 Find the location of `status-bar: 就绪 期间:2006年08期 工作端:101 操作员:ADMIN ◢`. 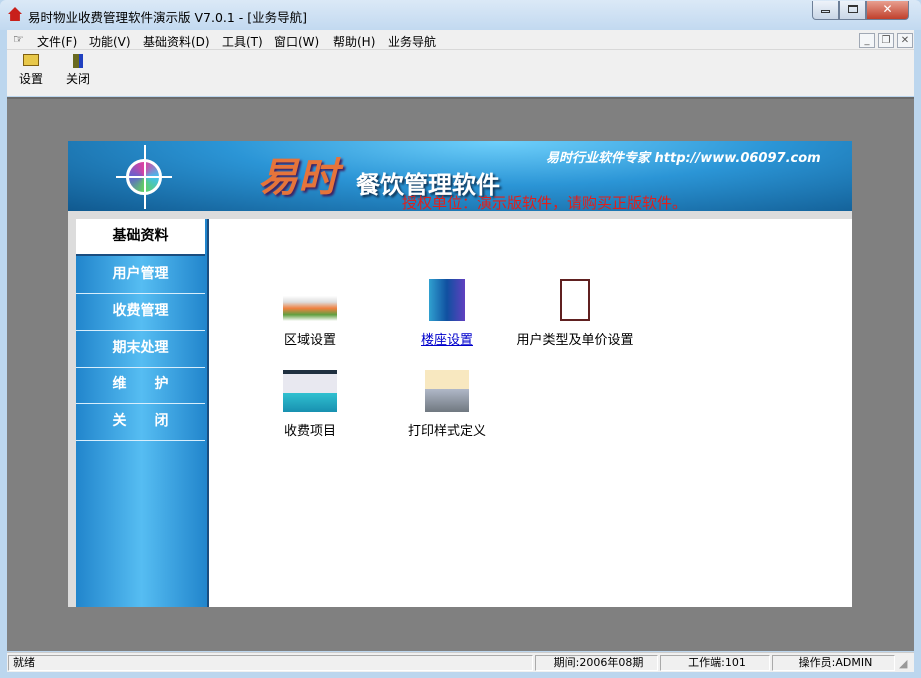

status-bar: 就绪 期间:2006年08期 工作端:101 操作员:ADMIN ◢ is located at coordinates (460, 662).